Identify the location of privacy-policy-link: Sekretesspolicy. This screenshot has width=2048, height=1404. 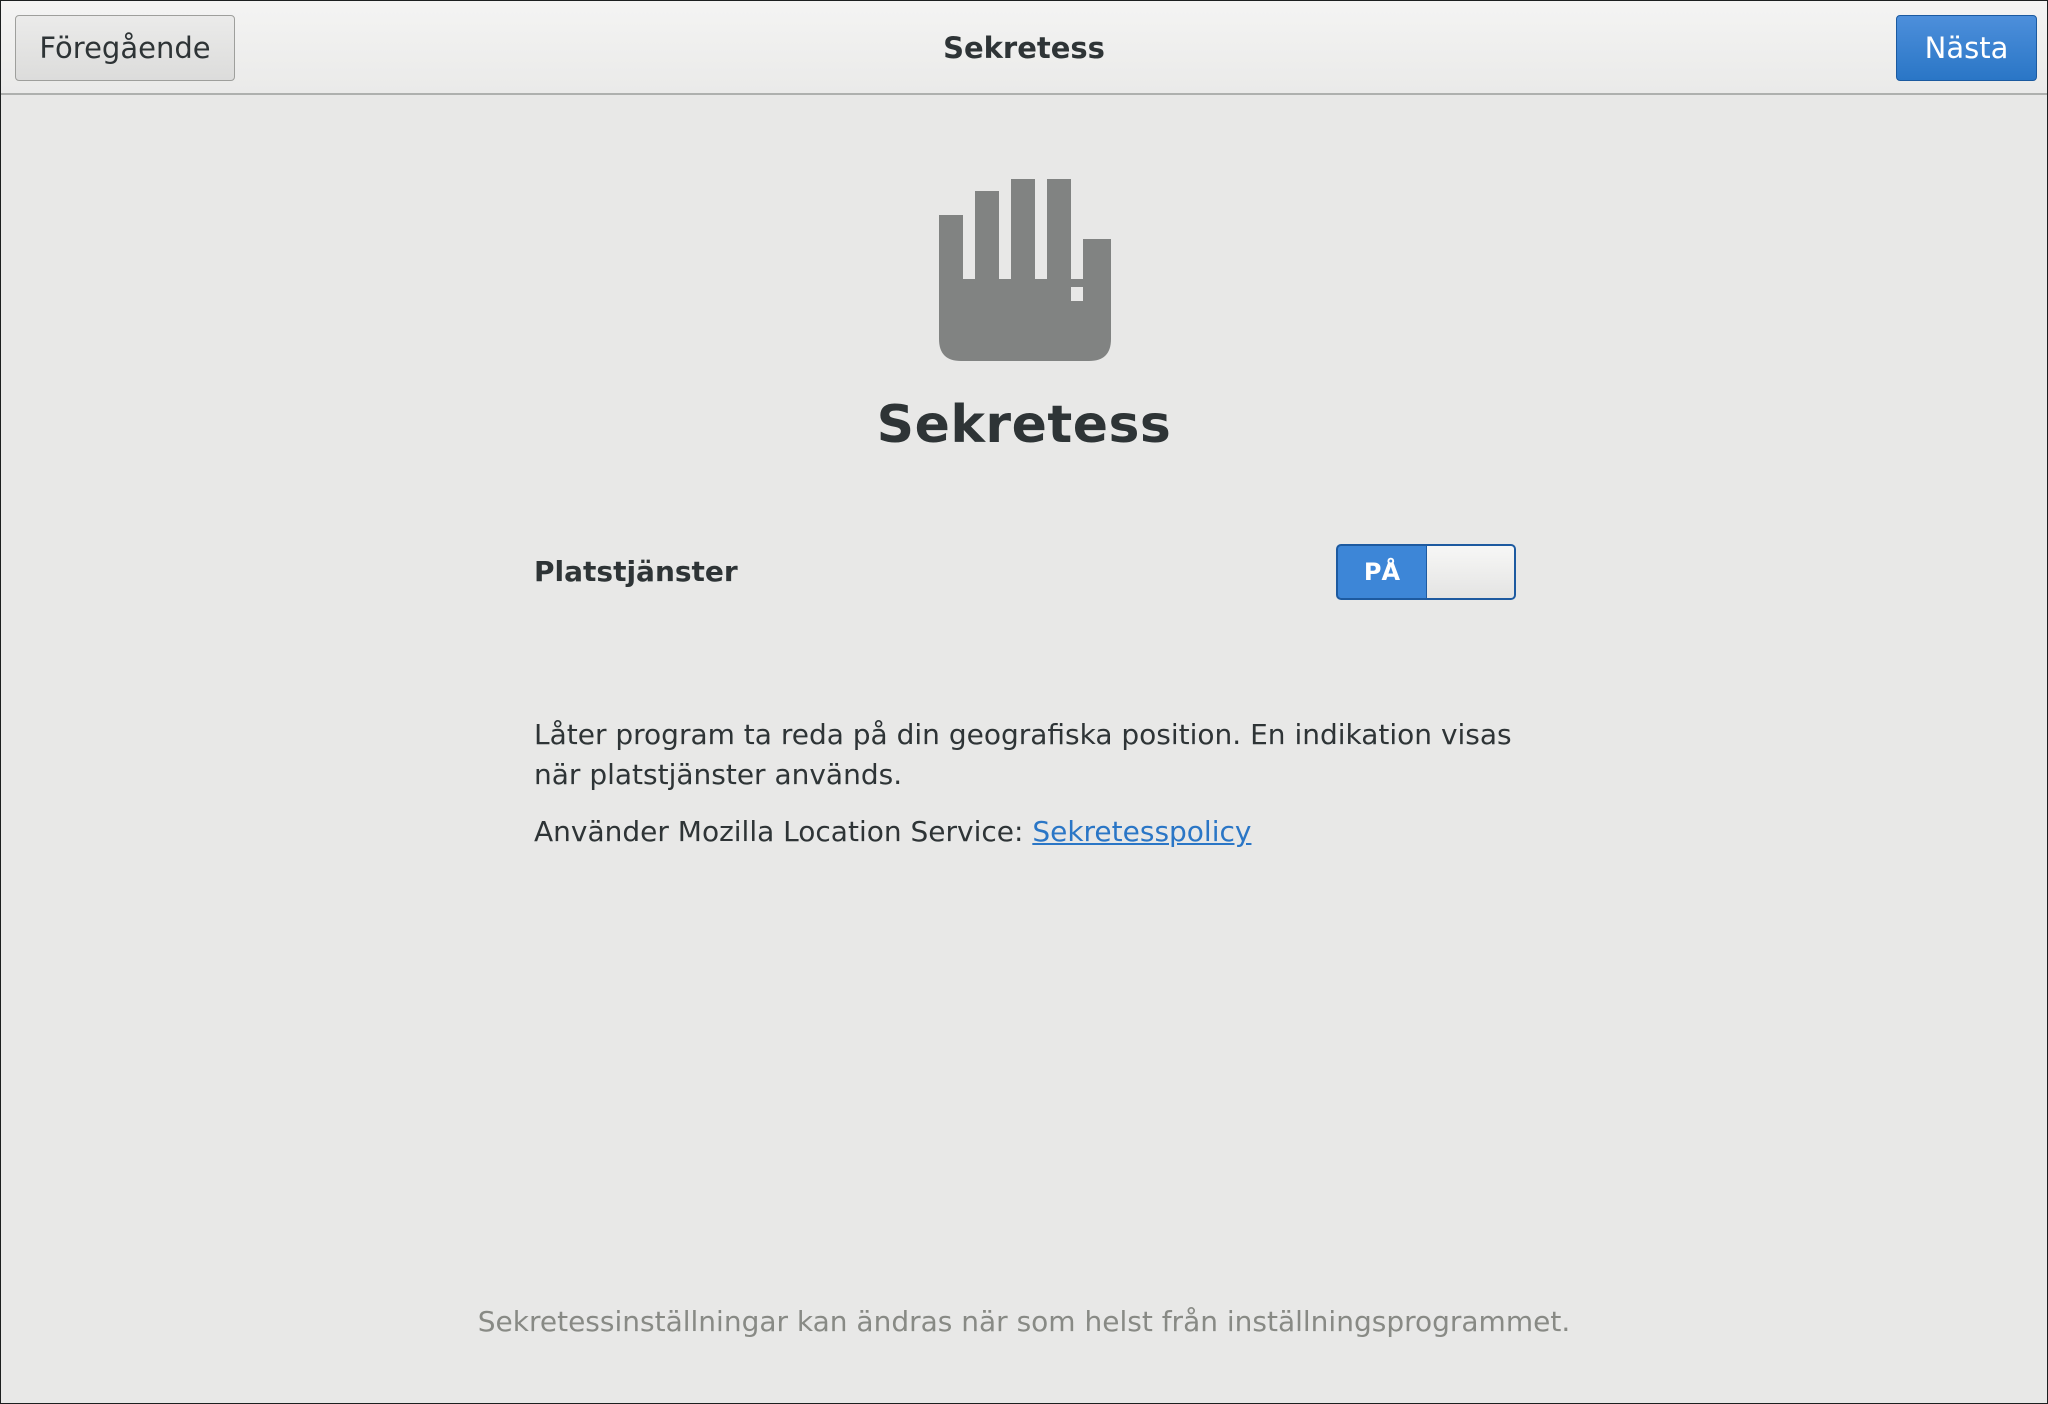
(1141, 831).